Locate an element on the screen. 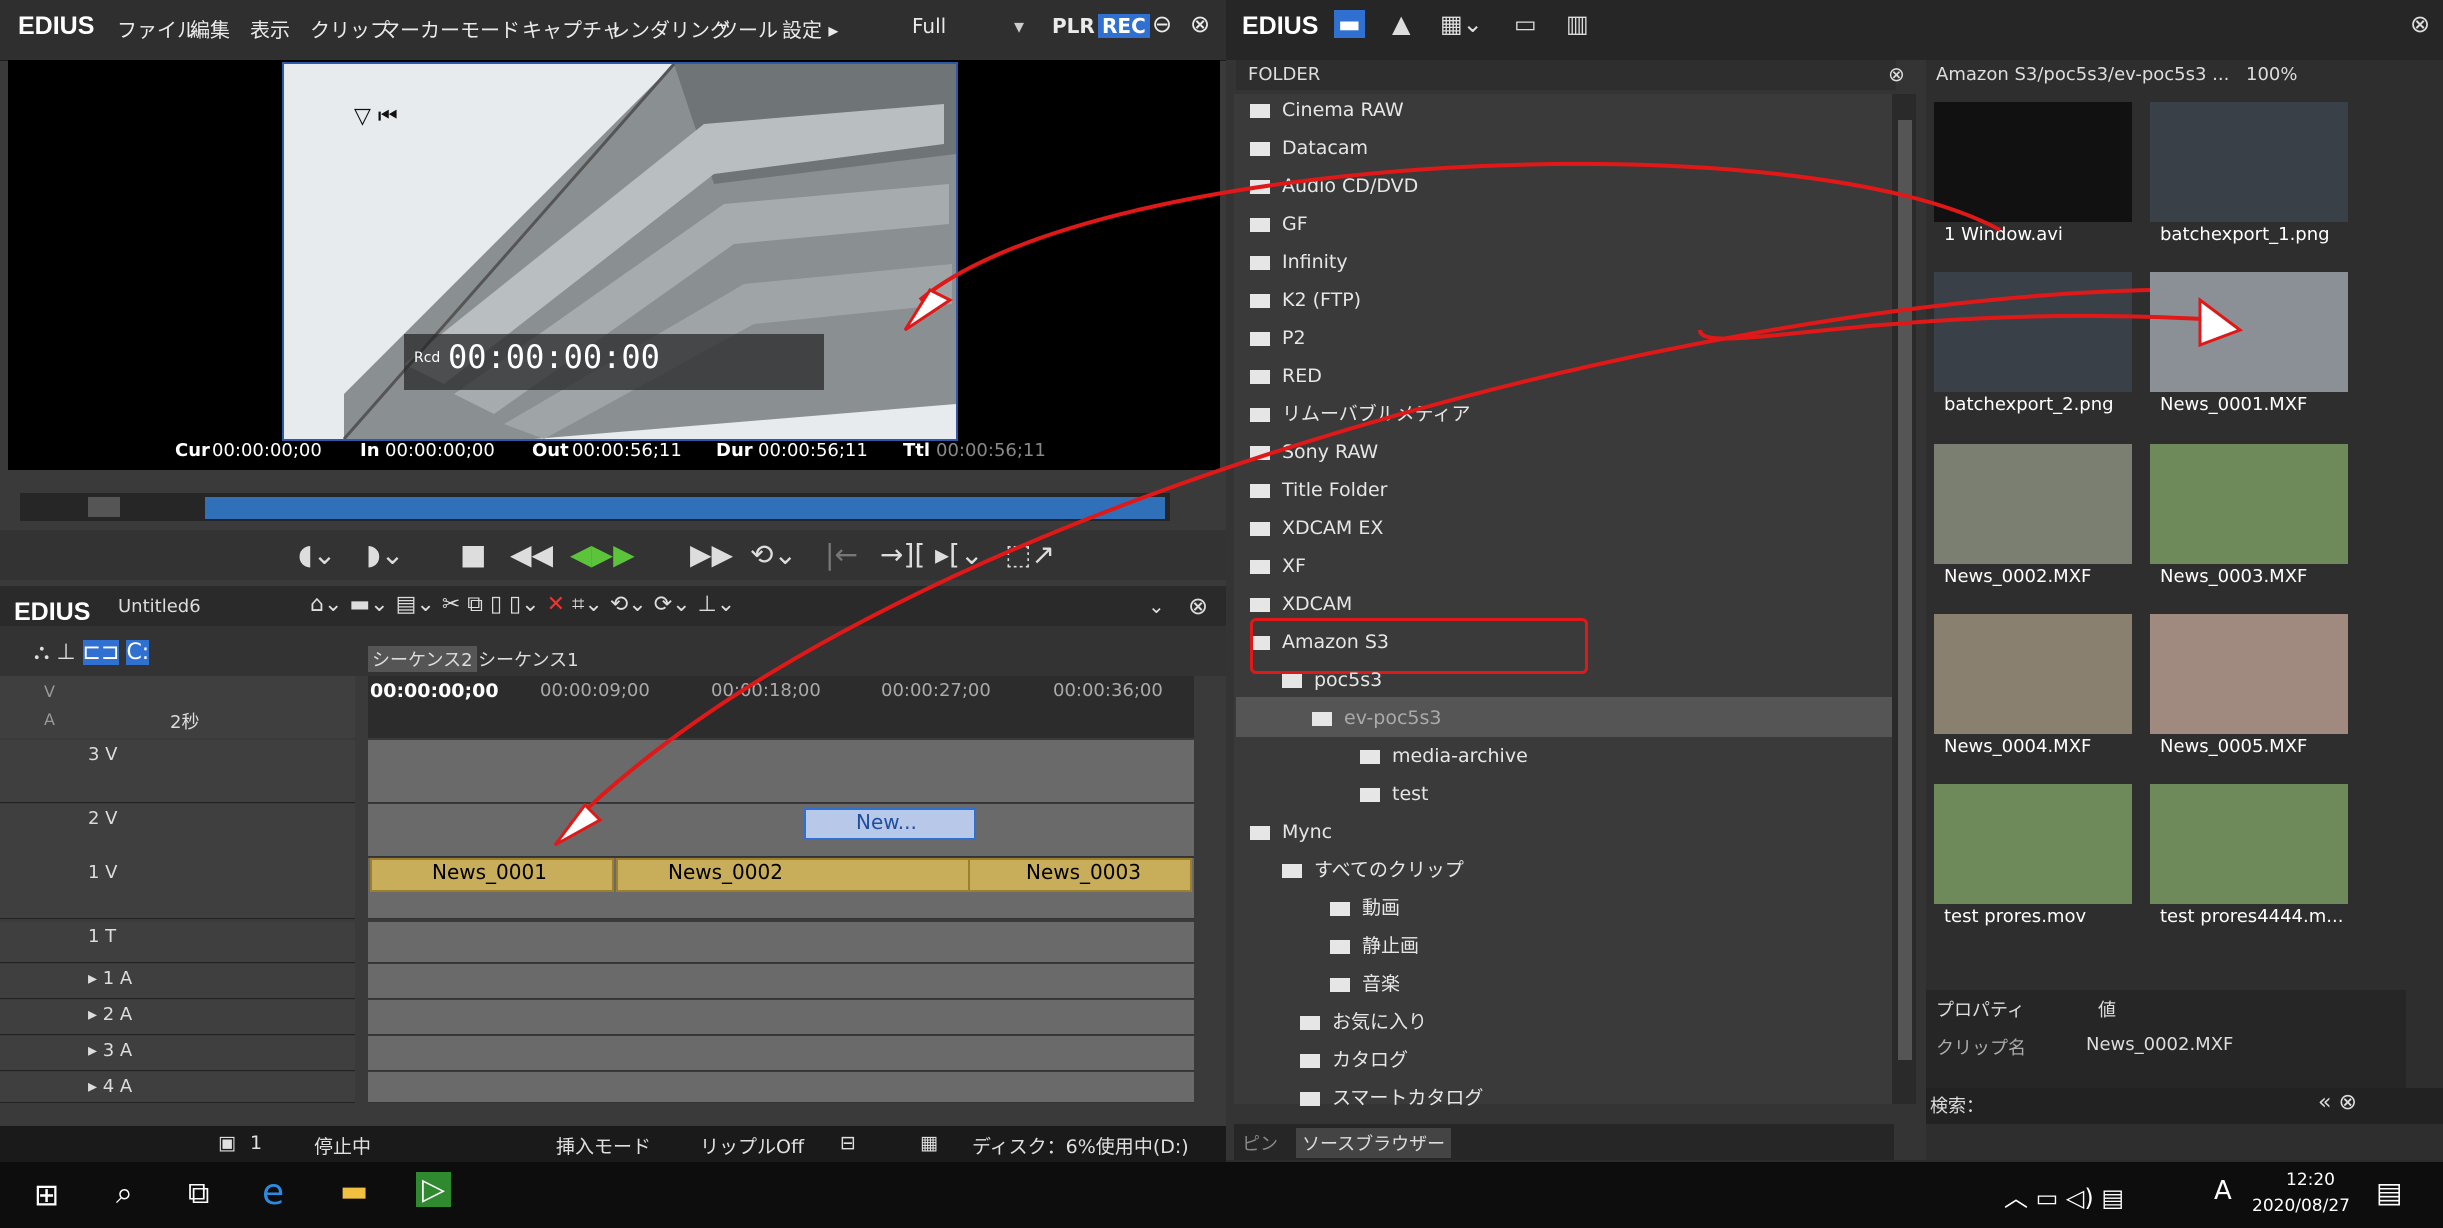 The height and width of the screenshot is (1228, 2443). tray-icons: ︿ ▭ ◁) ▤ is located at coordinates (2064, 1195).